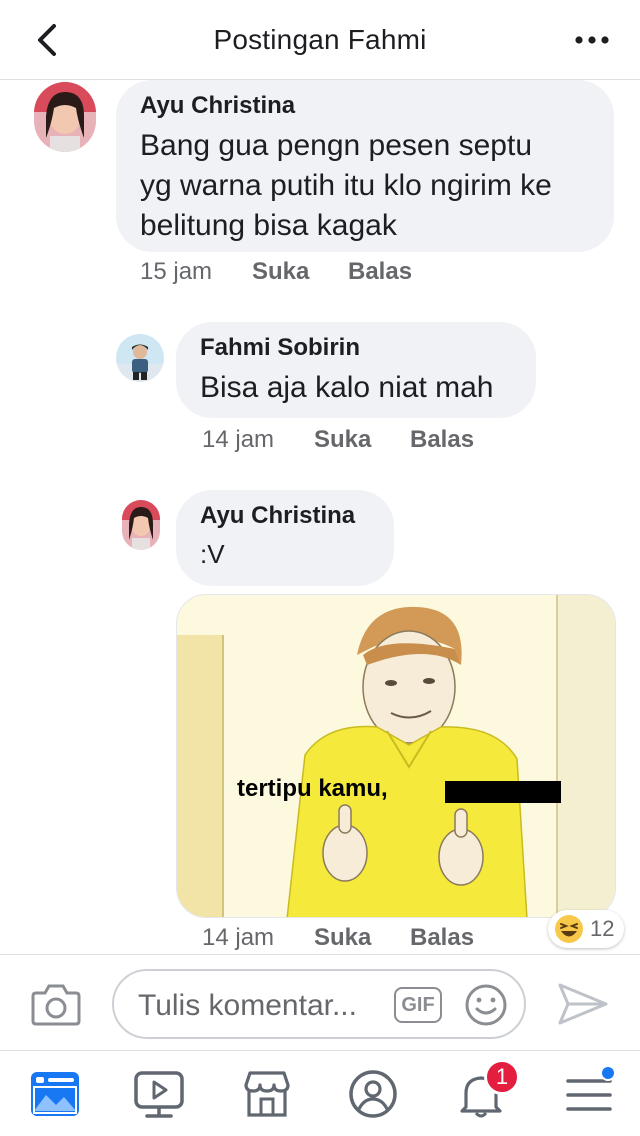  I want to click on gif-button: GIF, so click(418, 1005).